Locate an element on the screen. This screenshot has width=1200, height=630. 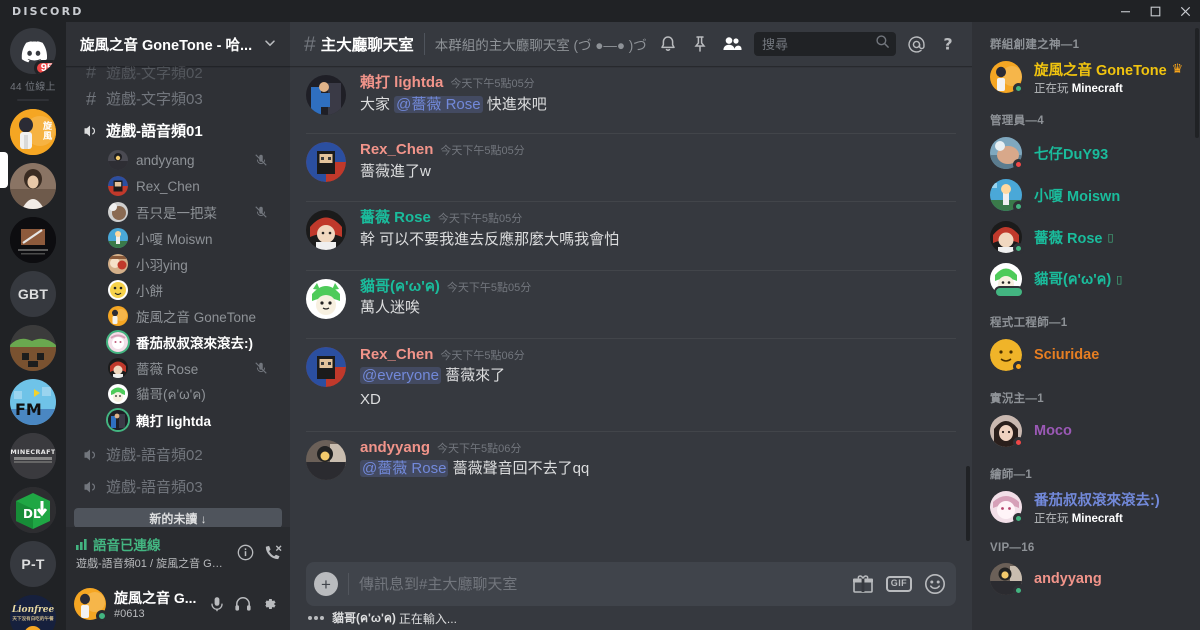
message-author: 貓哥(ค'ω'ค) is located at coordinates (400, 287).